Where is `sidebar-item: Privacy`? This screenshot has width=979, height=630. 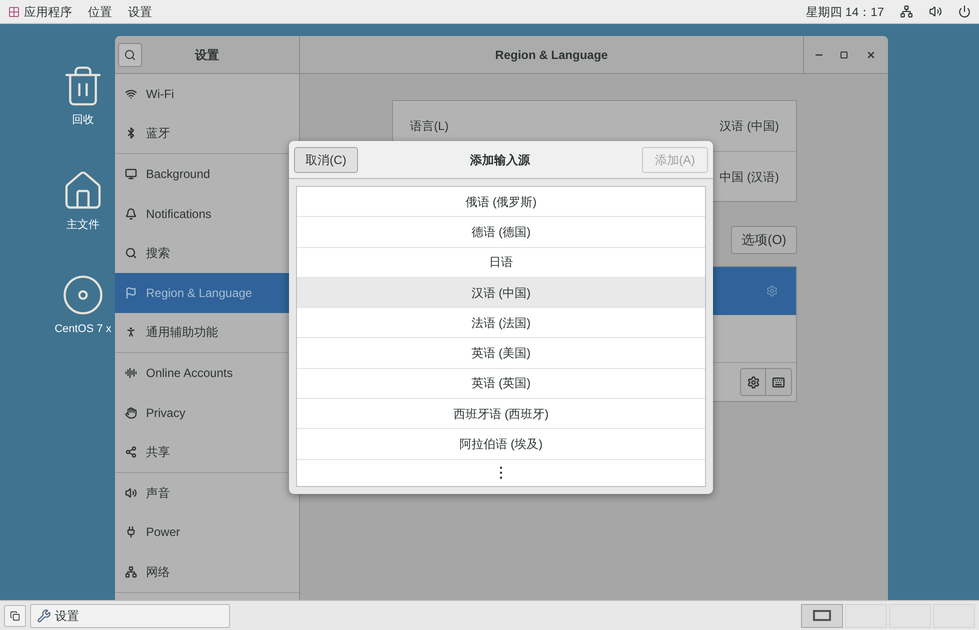
sidebar-item: Privacy is located at coordinates (207, 412).